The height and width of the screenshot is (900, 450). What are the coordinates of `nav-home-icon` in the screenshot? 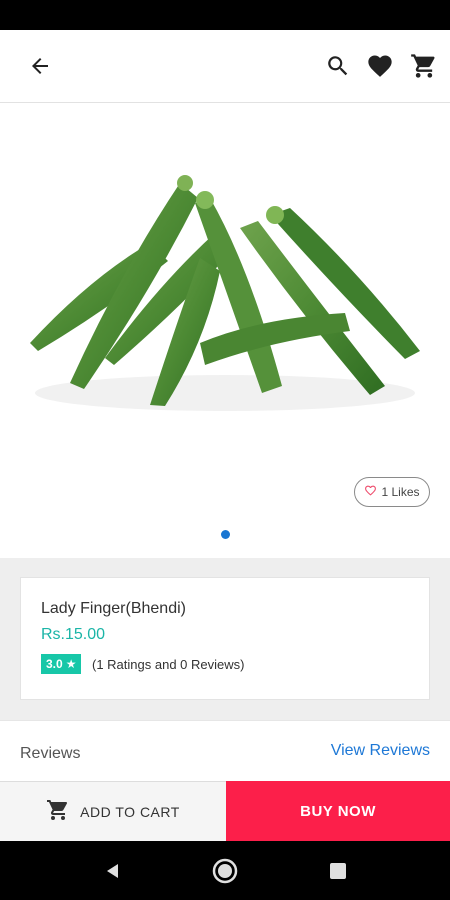 It's located at (225, 871).